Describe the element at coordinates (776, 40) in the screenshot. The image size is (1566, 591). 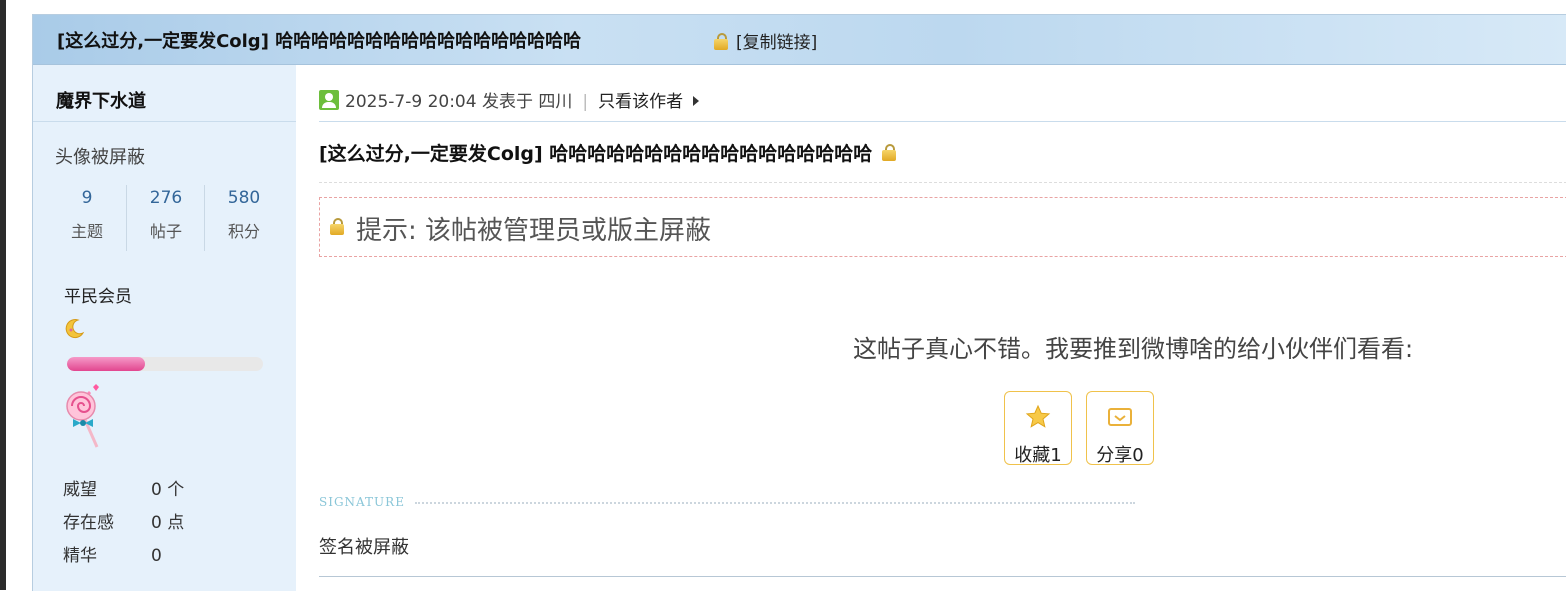
I see `copy-link-button: [复制链接]` at that location.